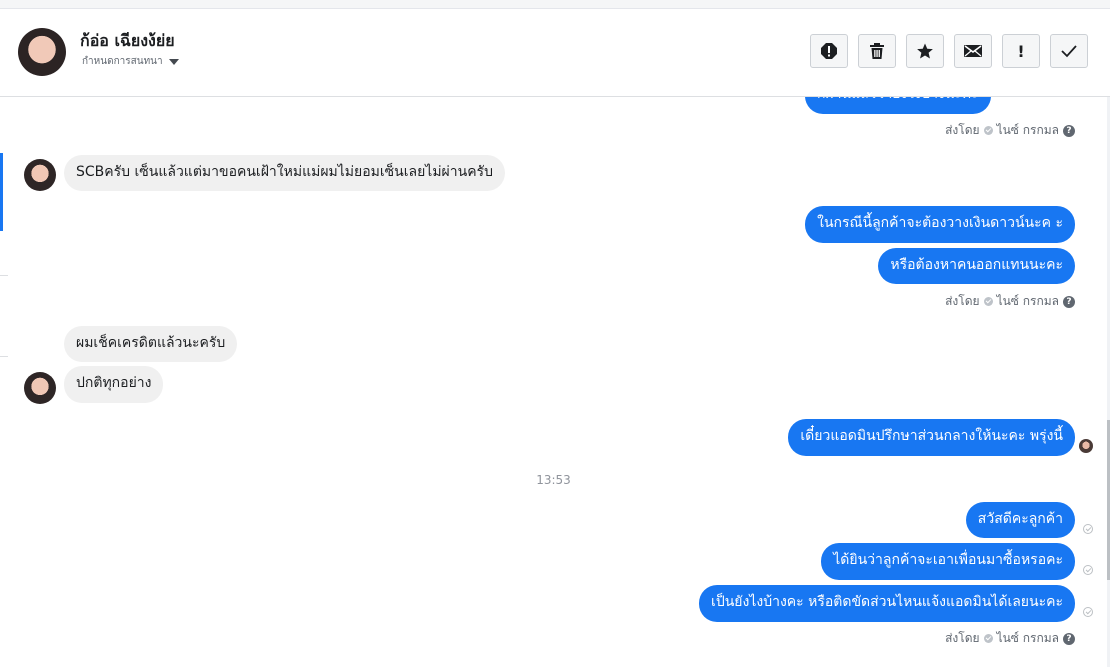  I want to click on top-bar, so click(555, 4).